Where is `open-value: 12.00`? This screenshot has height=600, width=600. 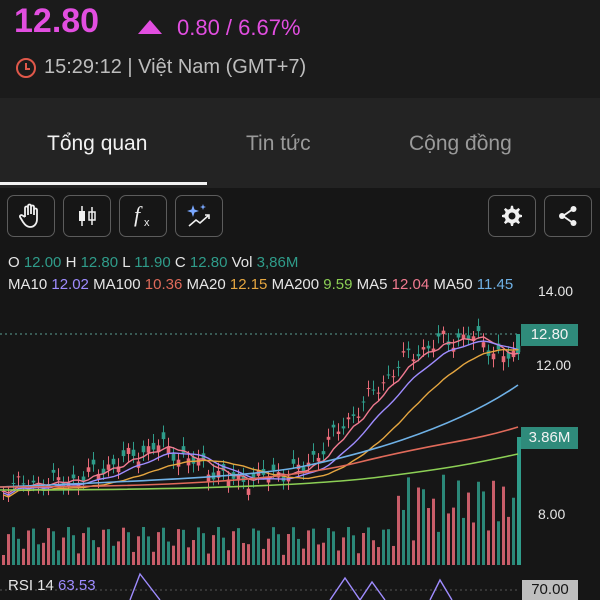
open-value: 12.00 is located at coordinates (42, 262).